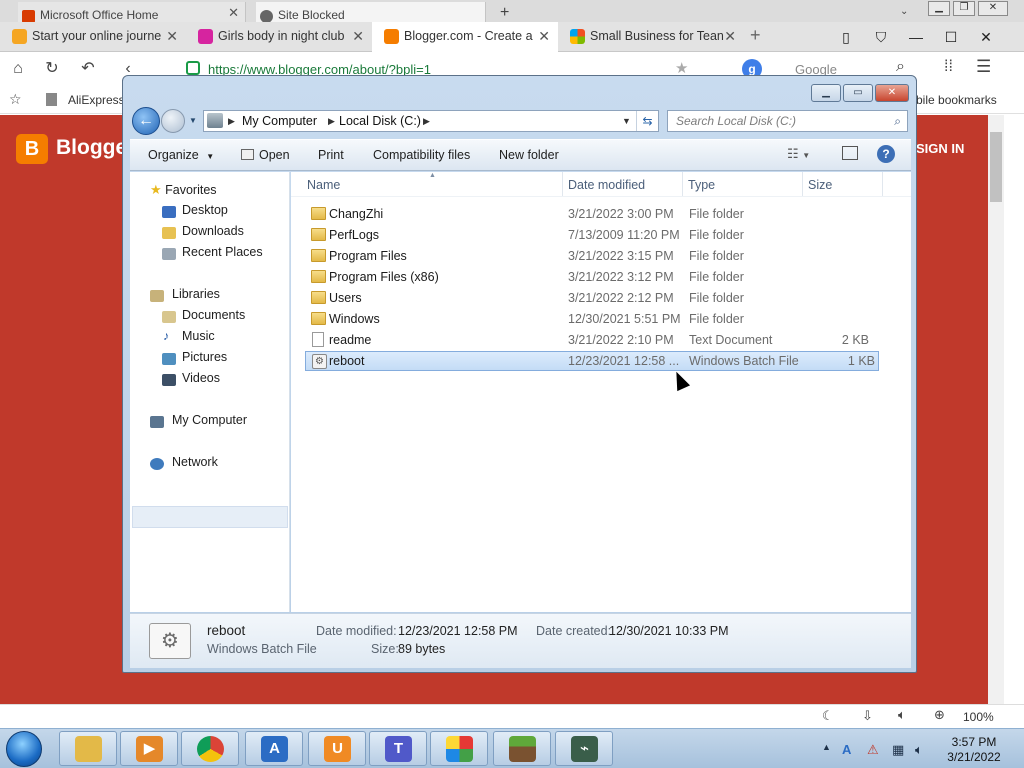  What do you see at coordinates (983, 67) in the screenshot?
I see `menu-icon: ☰` at bounding box center [983, 67].